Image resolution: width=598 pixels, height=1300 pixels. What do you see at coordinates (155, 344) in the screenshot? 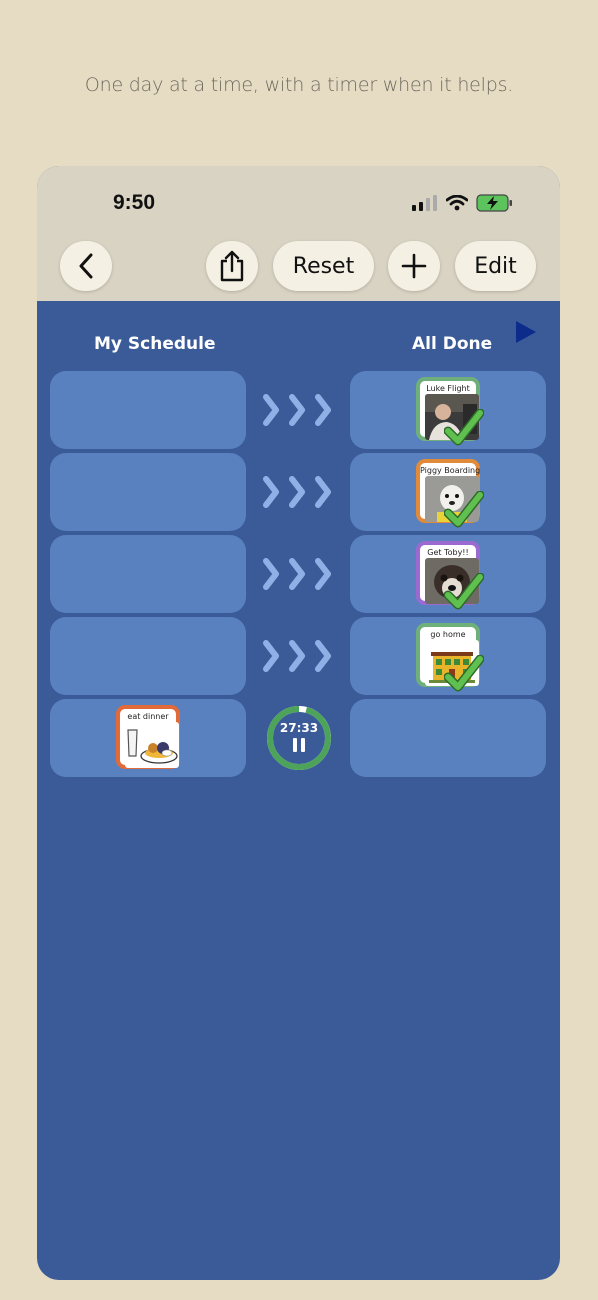
I see `my-schedule-header: My Schedule` at bounding box center [155, 344].